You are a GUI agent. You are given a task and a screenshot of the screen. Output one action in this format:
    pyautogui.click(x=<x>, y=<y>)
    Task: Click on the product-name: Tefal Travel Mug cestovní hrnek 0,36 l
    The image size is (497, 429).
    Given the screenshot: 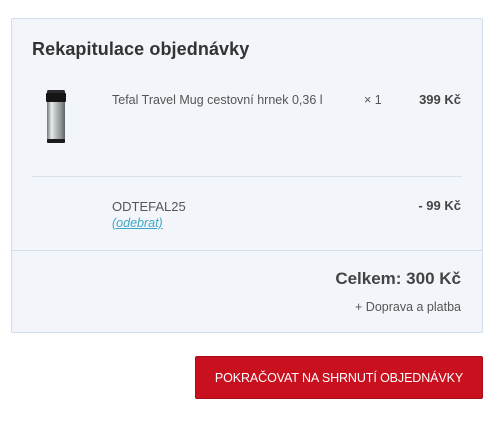 What is the action you would take?
    pyautogui.click(x=217, y=100)
    